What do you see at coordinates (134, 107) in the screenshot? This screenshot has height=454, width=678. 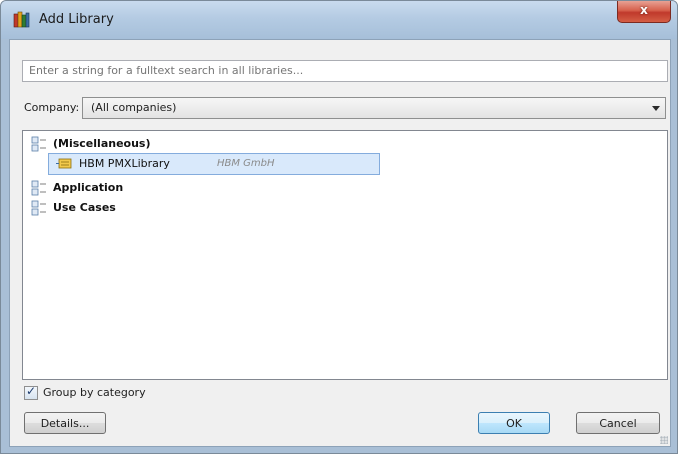 I see `company-select-value: (All companies)` at bounding box center [134, 107].